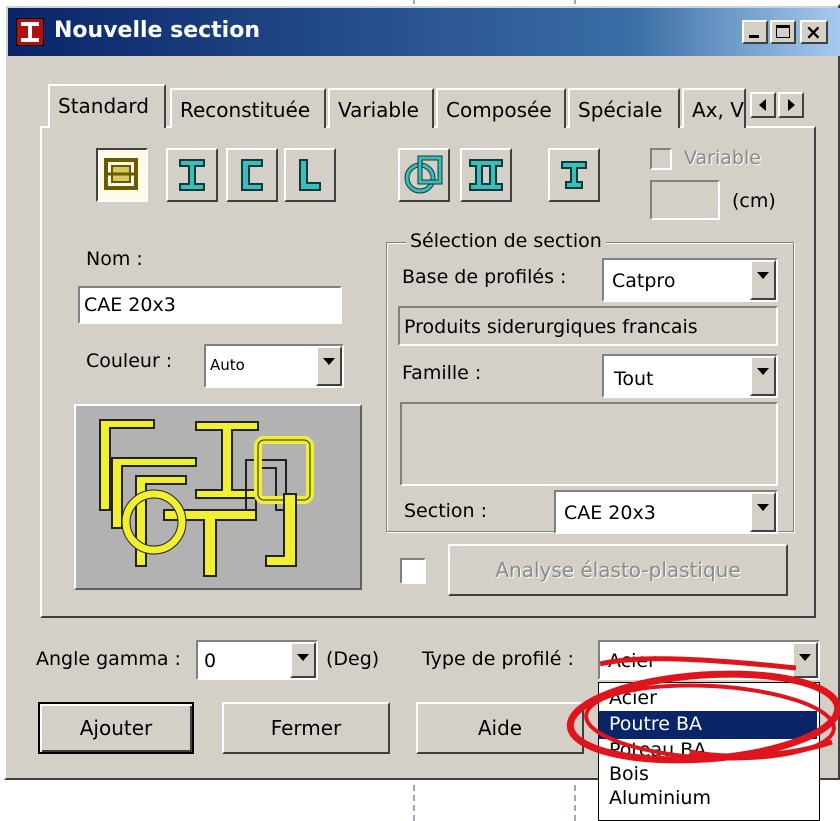  Describe the element at coordinates (708, 798) in the screenshot. I see `profile-option-aluminium: Aluminium` at that location.